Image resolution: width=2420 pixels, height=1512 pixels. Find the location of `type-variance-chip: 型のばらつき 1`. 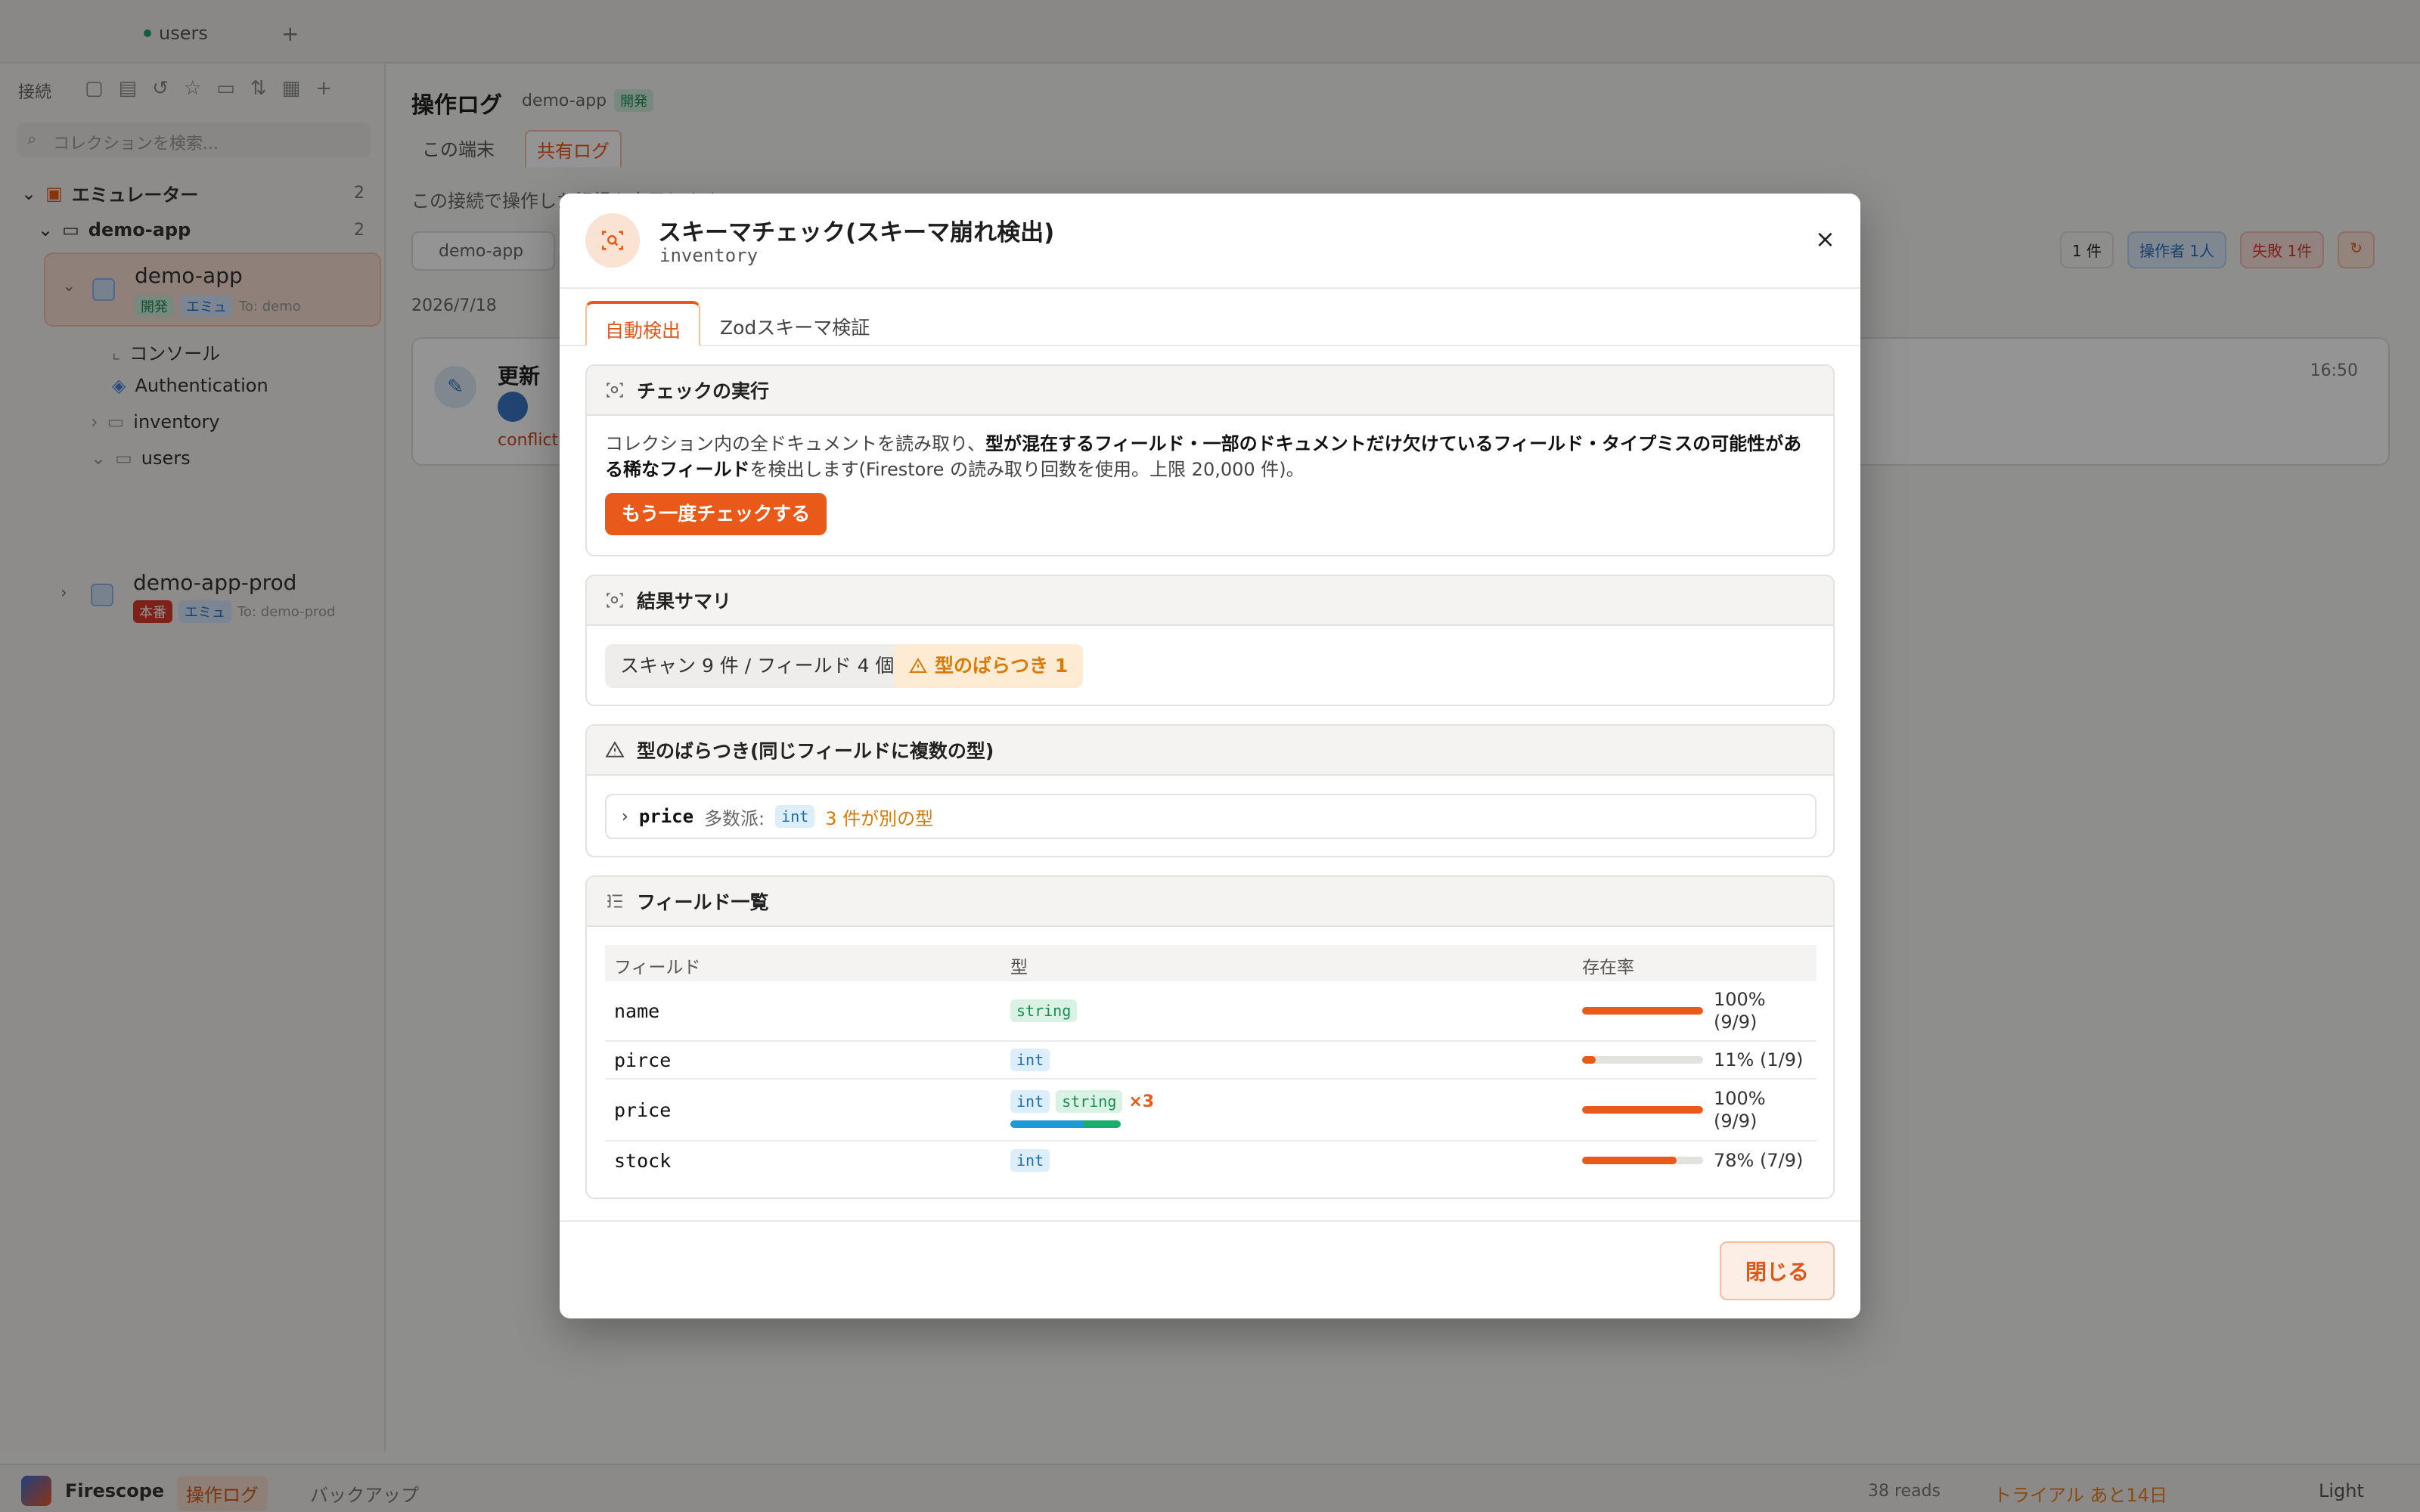

type-variance-chip: 型のばらつき 1 is located at coordinates (989, 666).